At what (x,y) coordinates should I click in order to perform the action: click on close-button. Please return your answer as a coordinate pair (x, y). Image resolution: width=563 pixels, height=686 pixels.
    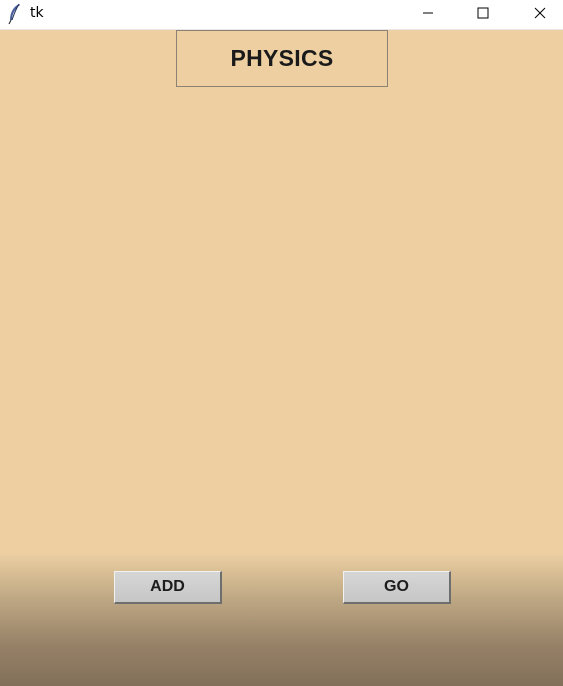
    Looking at the image, I should click on (540, 15).